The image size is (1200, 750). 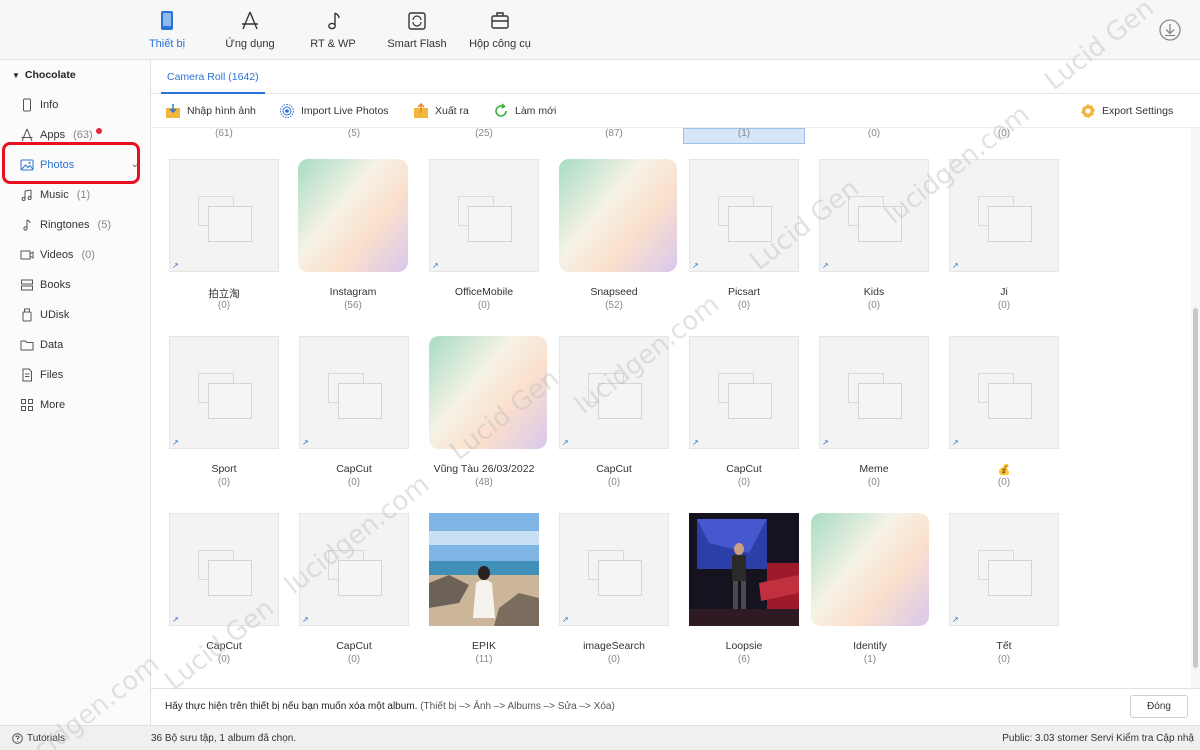 I want to click on album-count-partial: (1), so click(x=744, y=133).